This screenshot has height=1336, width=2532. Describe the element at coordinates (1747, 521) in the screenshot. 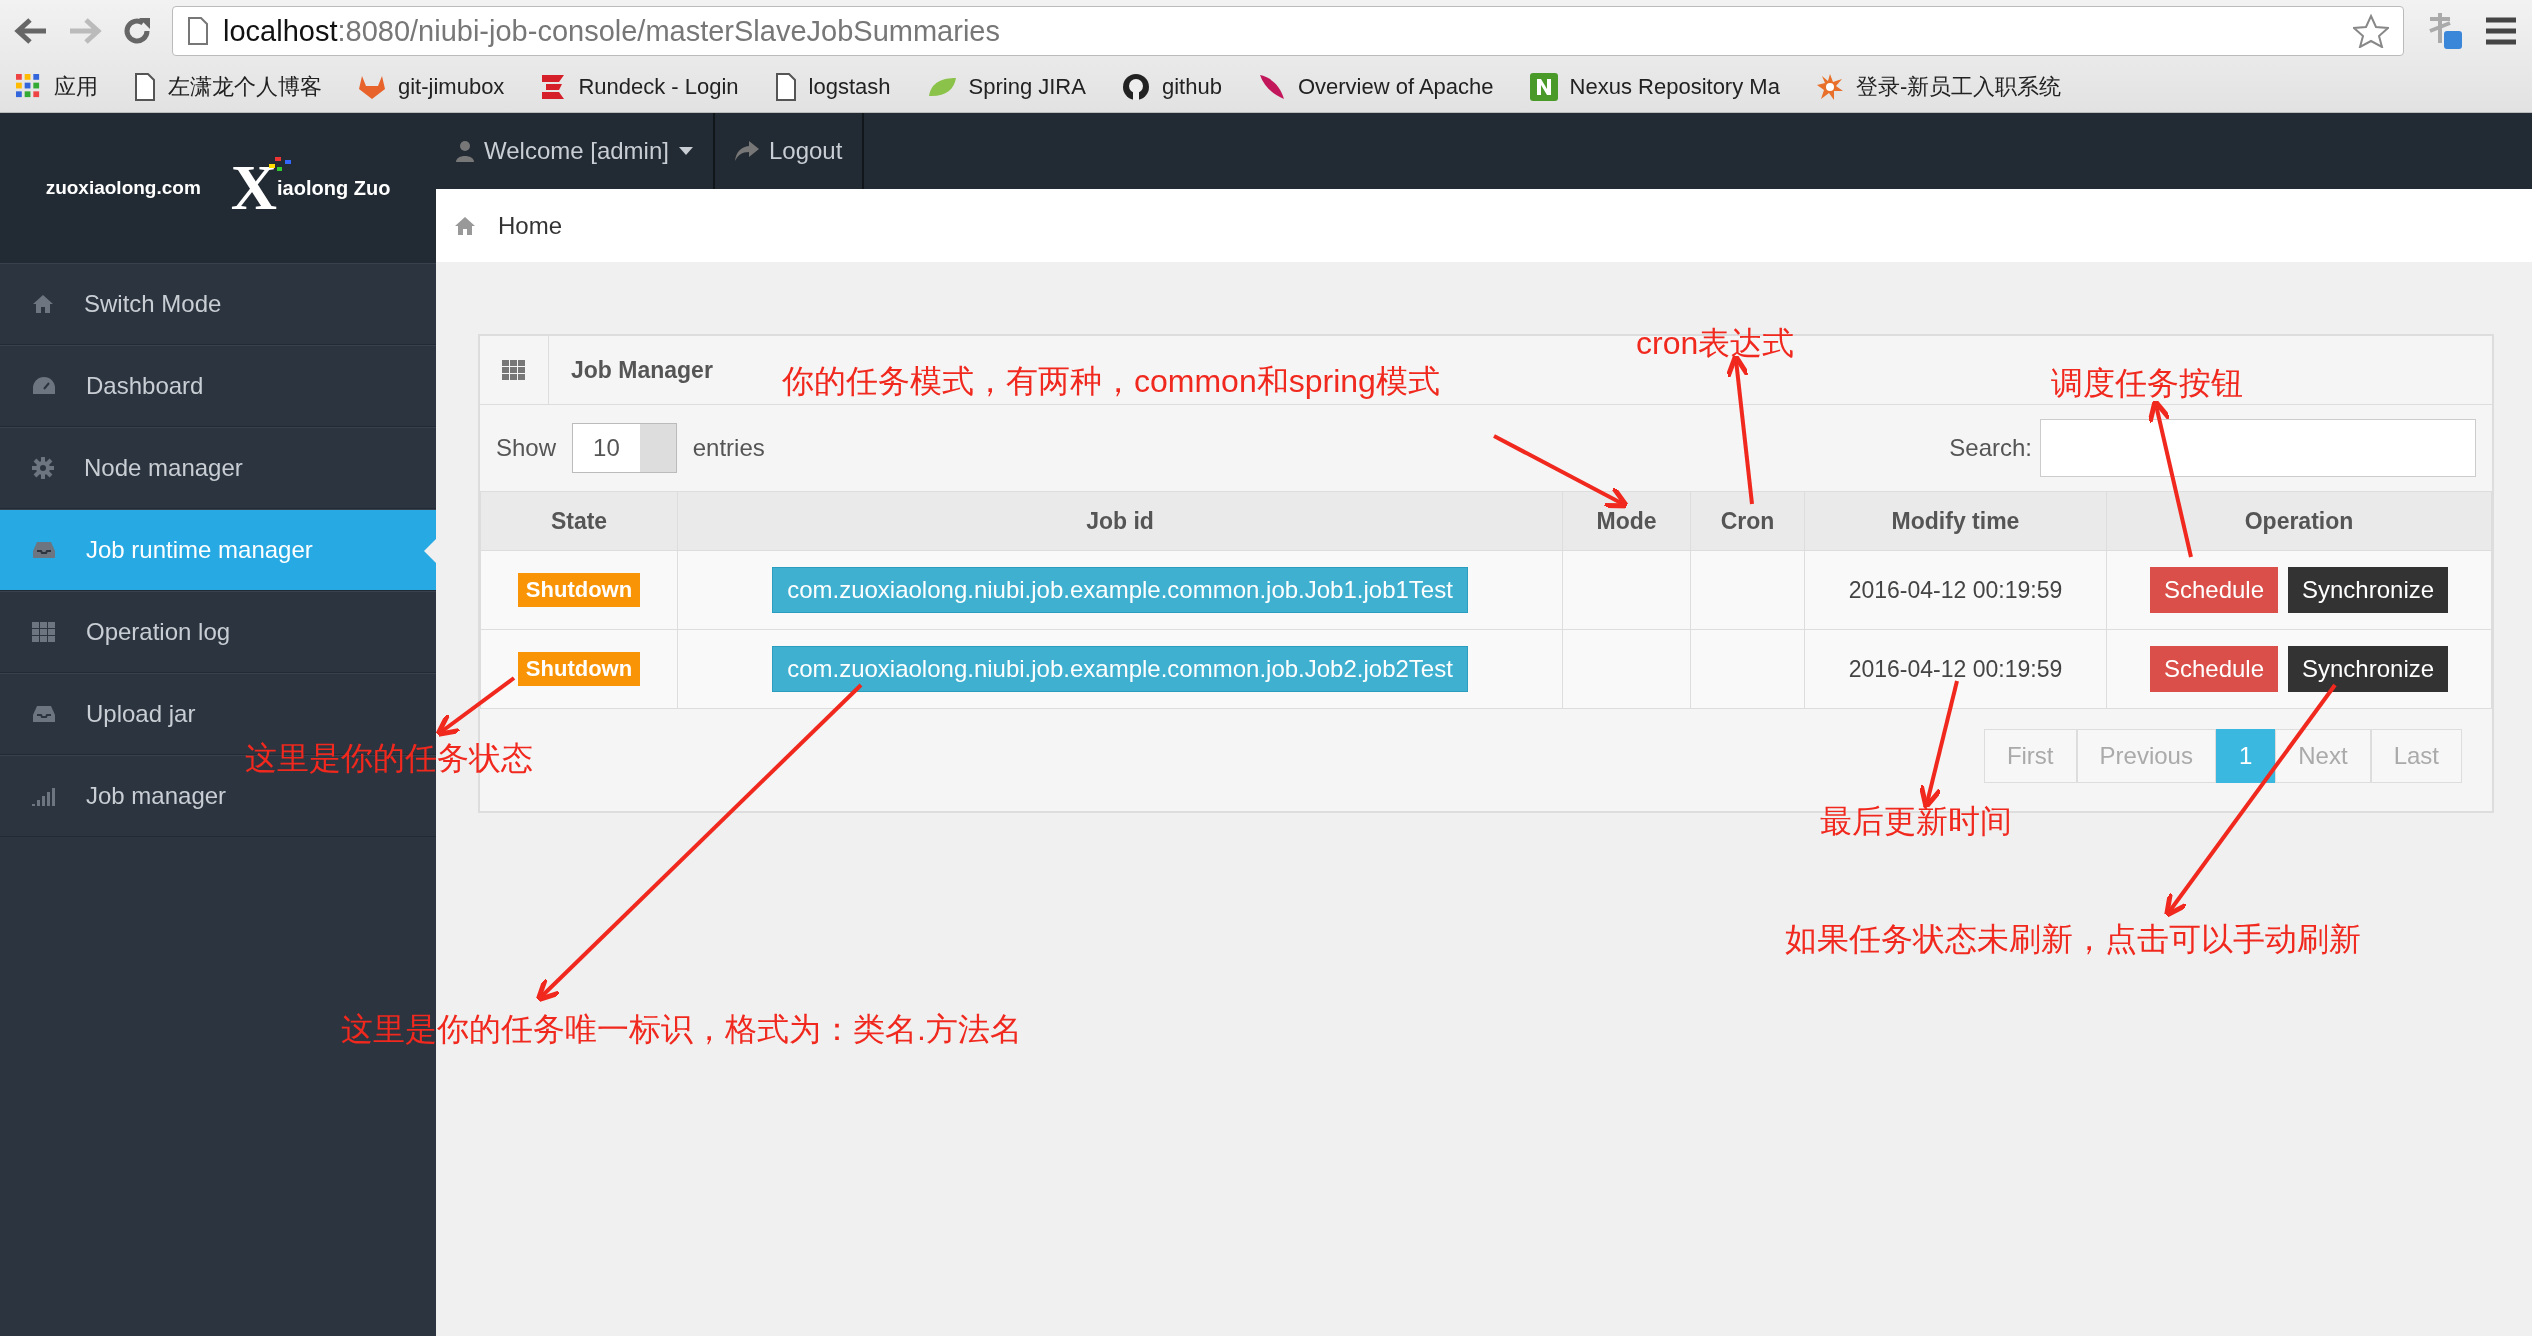

I see `column-header: Cron` at that location.